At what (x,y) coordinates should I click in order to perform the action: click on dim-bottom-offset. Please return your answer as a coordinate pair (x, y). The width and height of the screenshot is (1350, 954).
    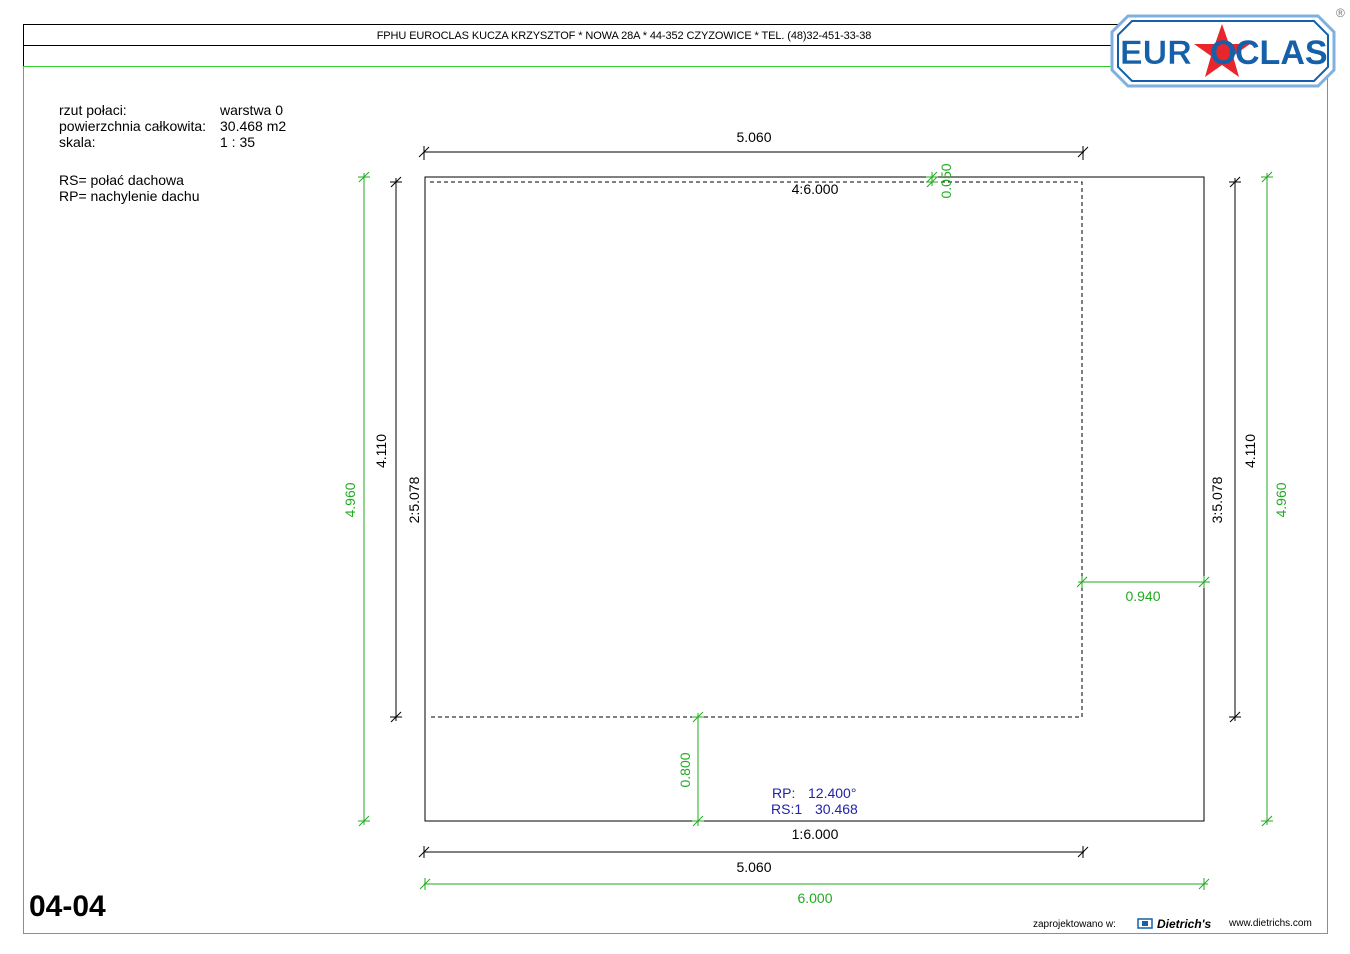
    Looking at the image, I should click on (698, 769).